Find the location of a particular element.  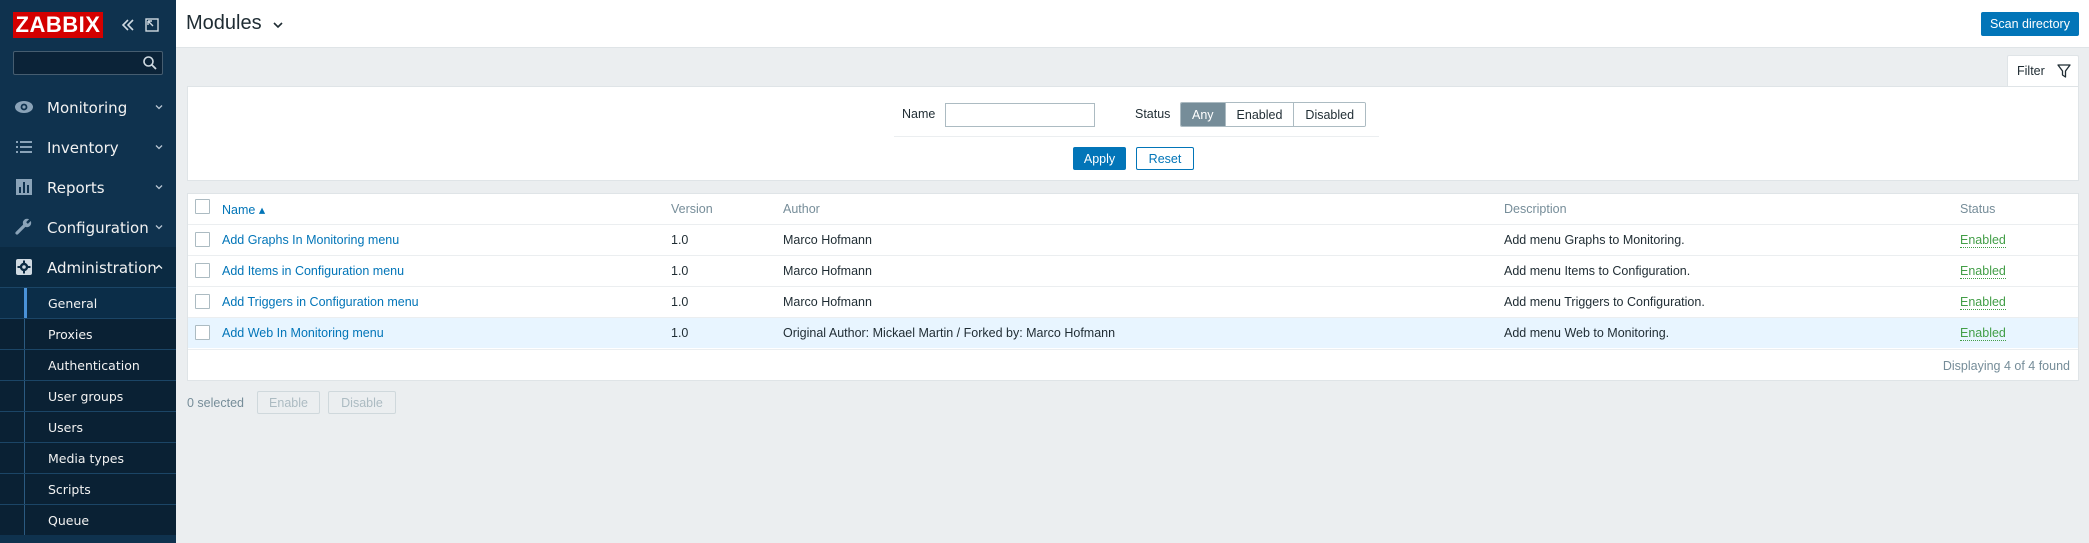

filter-icon is located at coordinates (2064, 71).